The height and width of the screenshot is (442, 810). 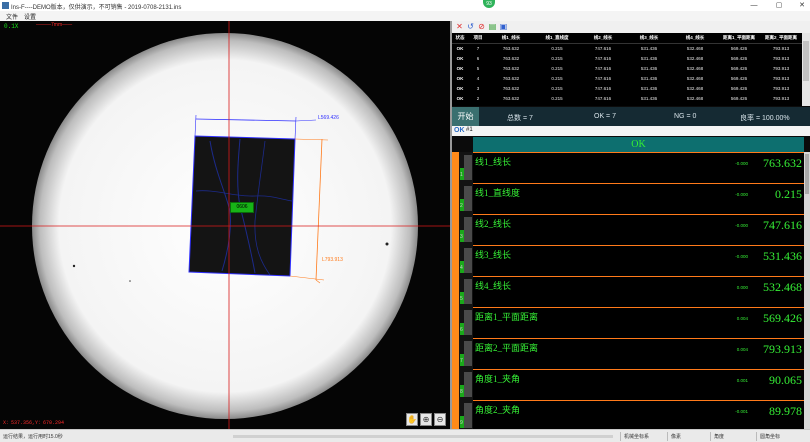 What do you see at coordinates (461, 361) in the screenshot?
I see `row-index: 7` at bounding box center [461, 361].